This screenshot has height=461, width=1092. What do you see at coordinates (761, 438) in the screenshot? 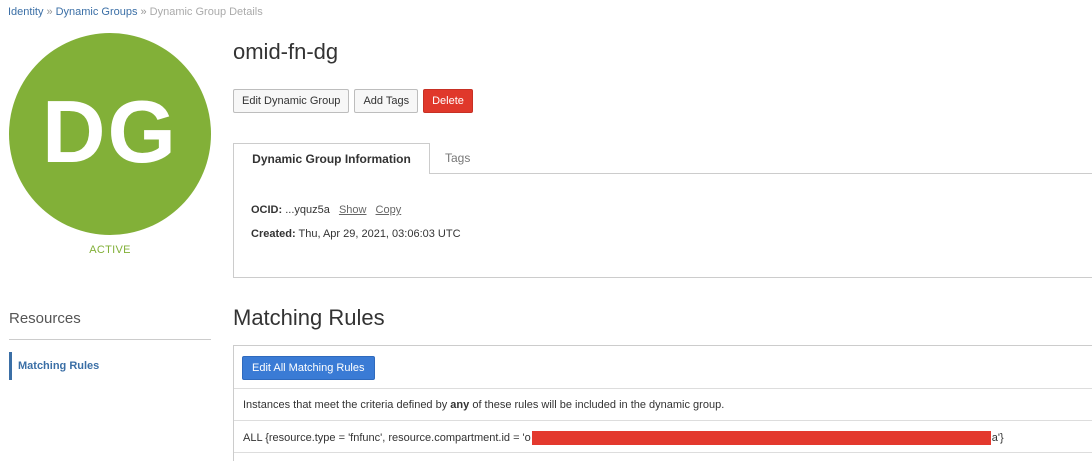
I see `redaction-block` at bounding box center [761, 438].